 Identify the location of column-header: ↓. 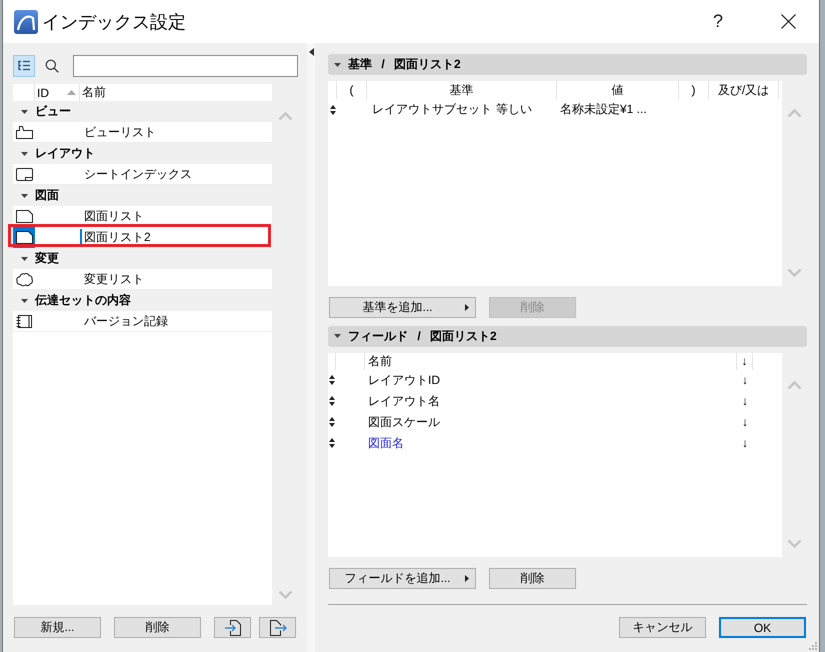
(745, 361).